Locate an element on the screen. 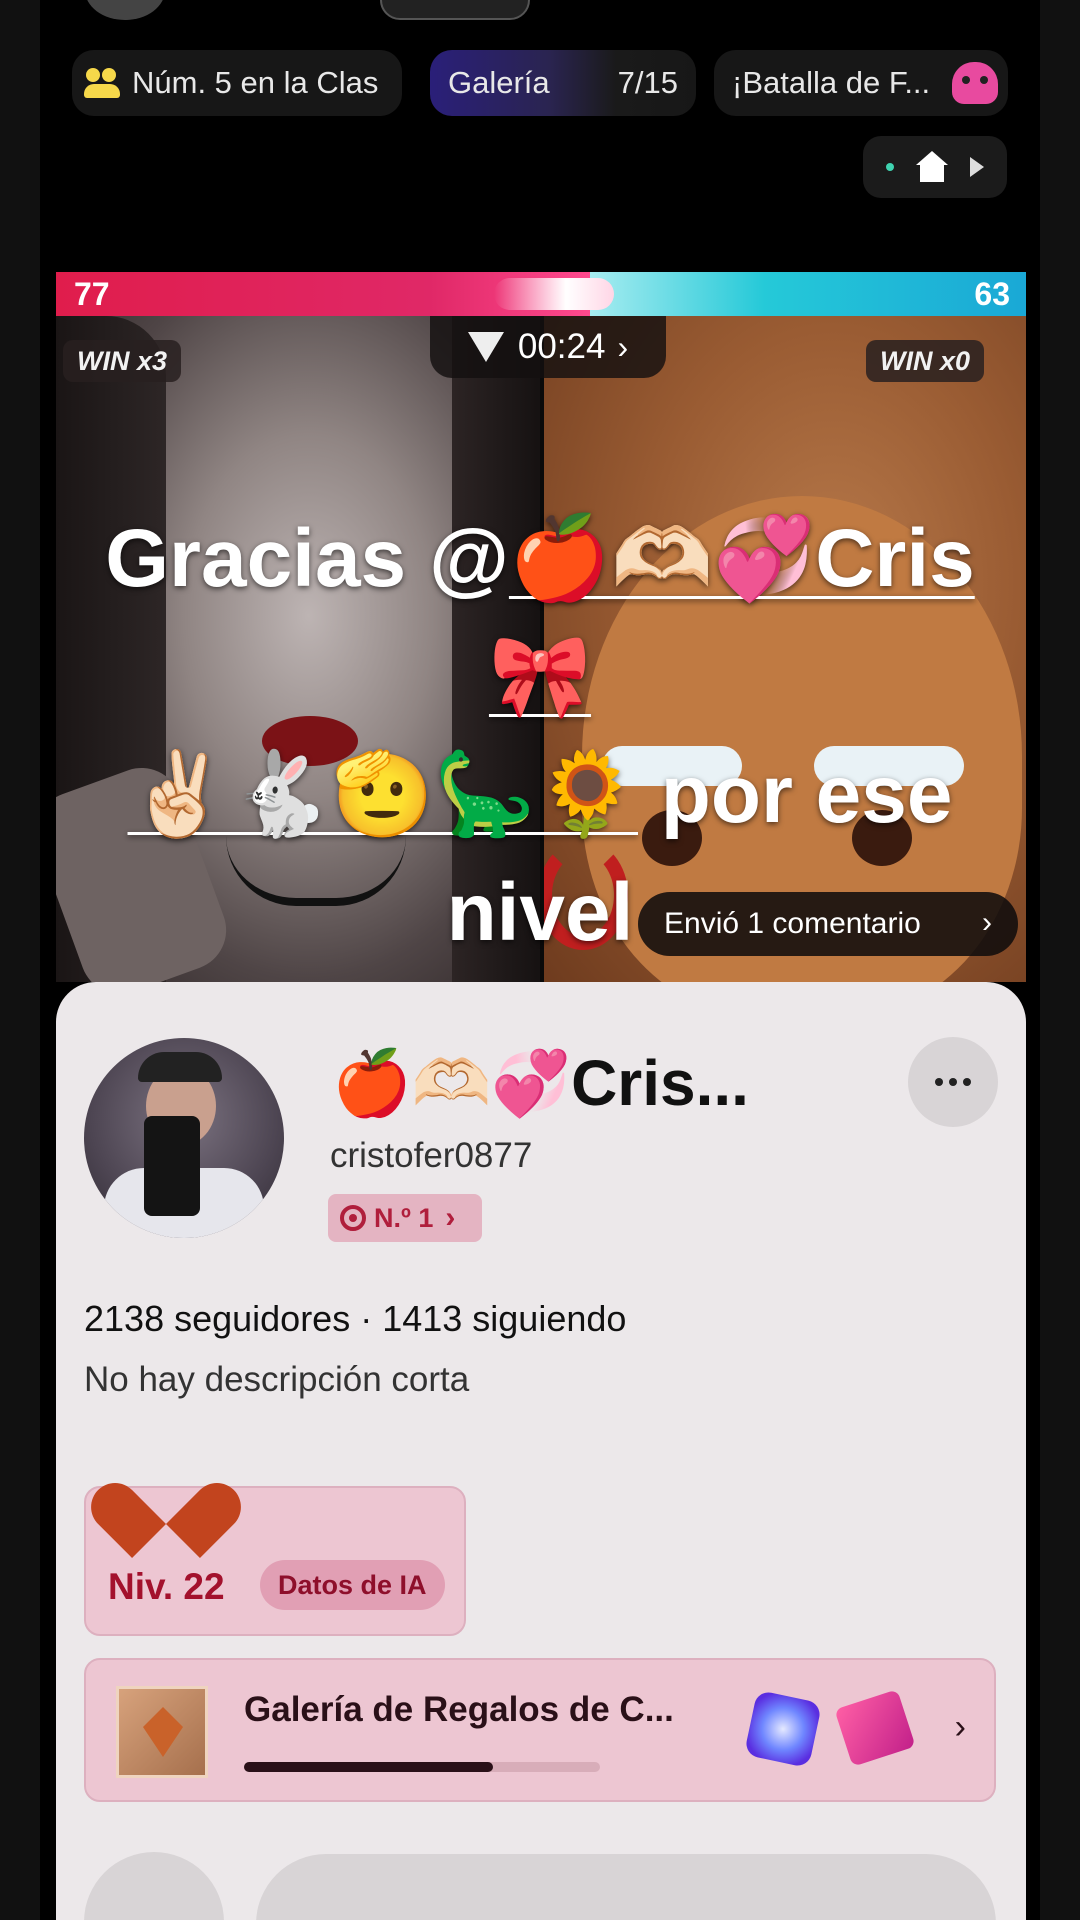  follow-stats: 2138 seguidores · 1413 siguiendo is located at coordinates (355, 1319).